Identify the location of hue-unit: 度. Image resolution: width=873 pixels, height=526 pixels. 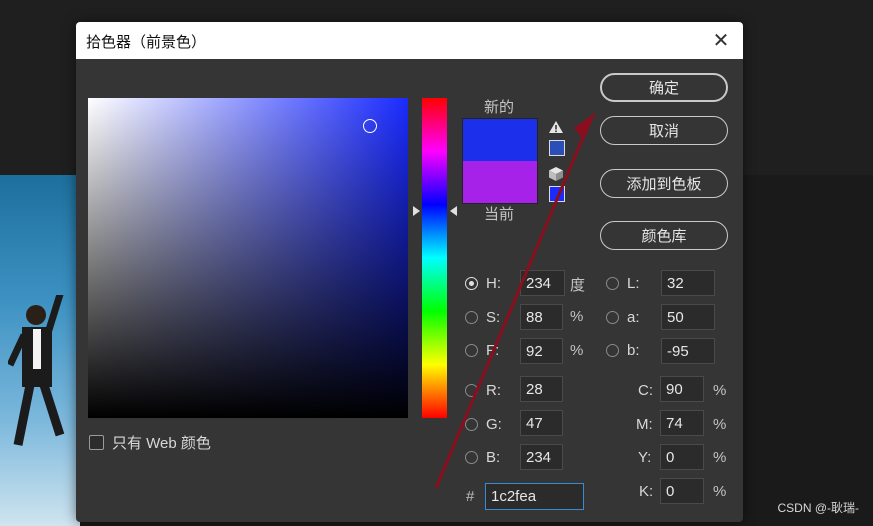
(578, 285).